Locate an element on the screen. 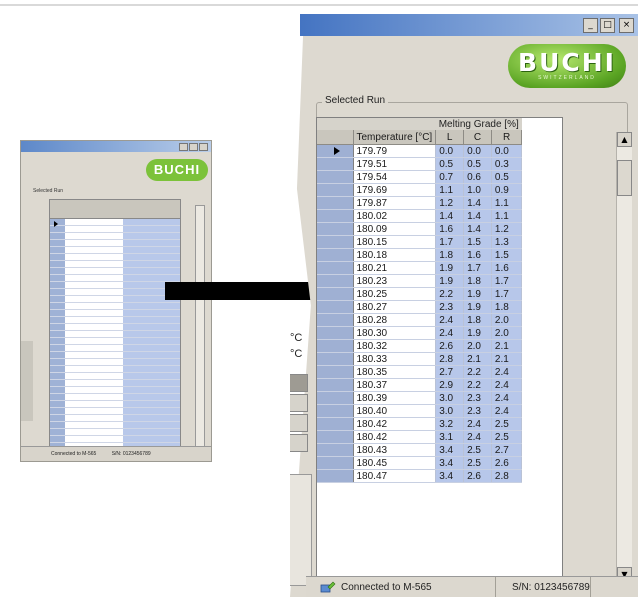 This screenshot has height=597, width=638. temperature-cell: 180.30 is located at coordinates (395, 333).